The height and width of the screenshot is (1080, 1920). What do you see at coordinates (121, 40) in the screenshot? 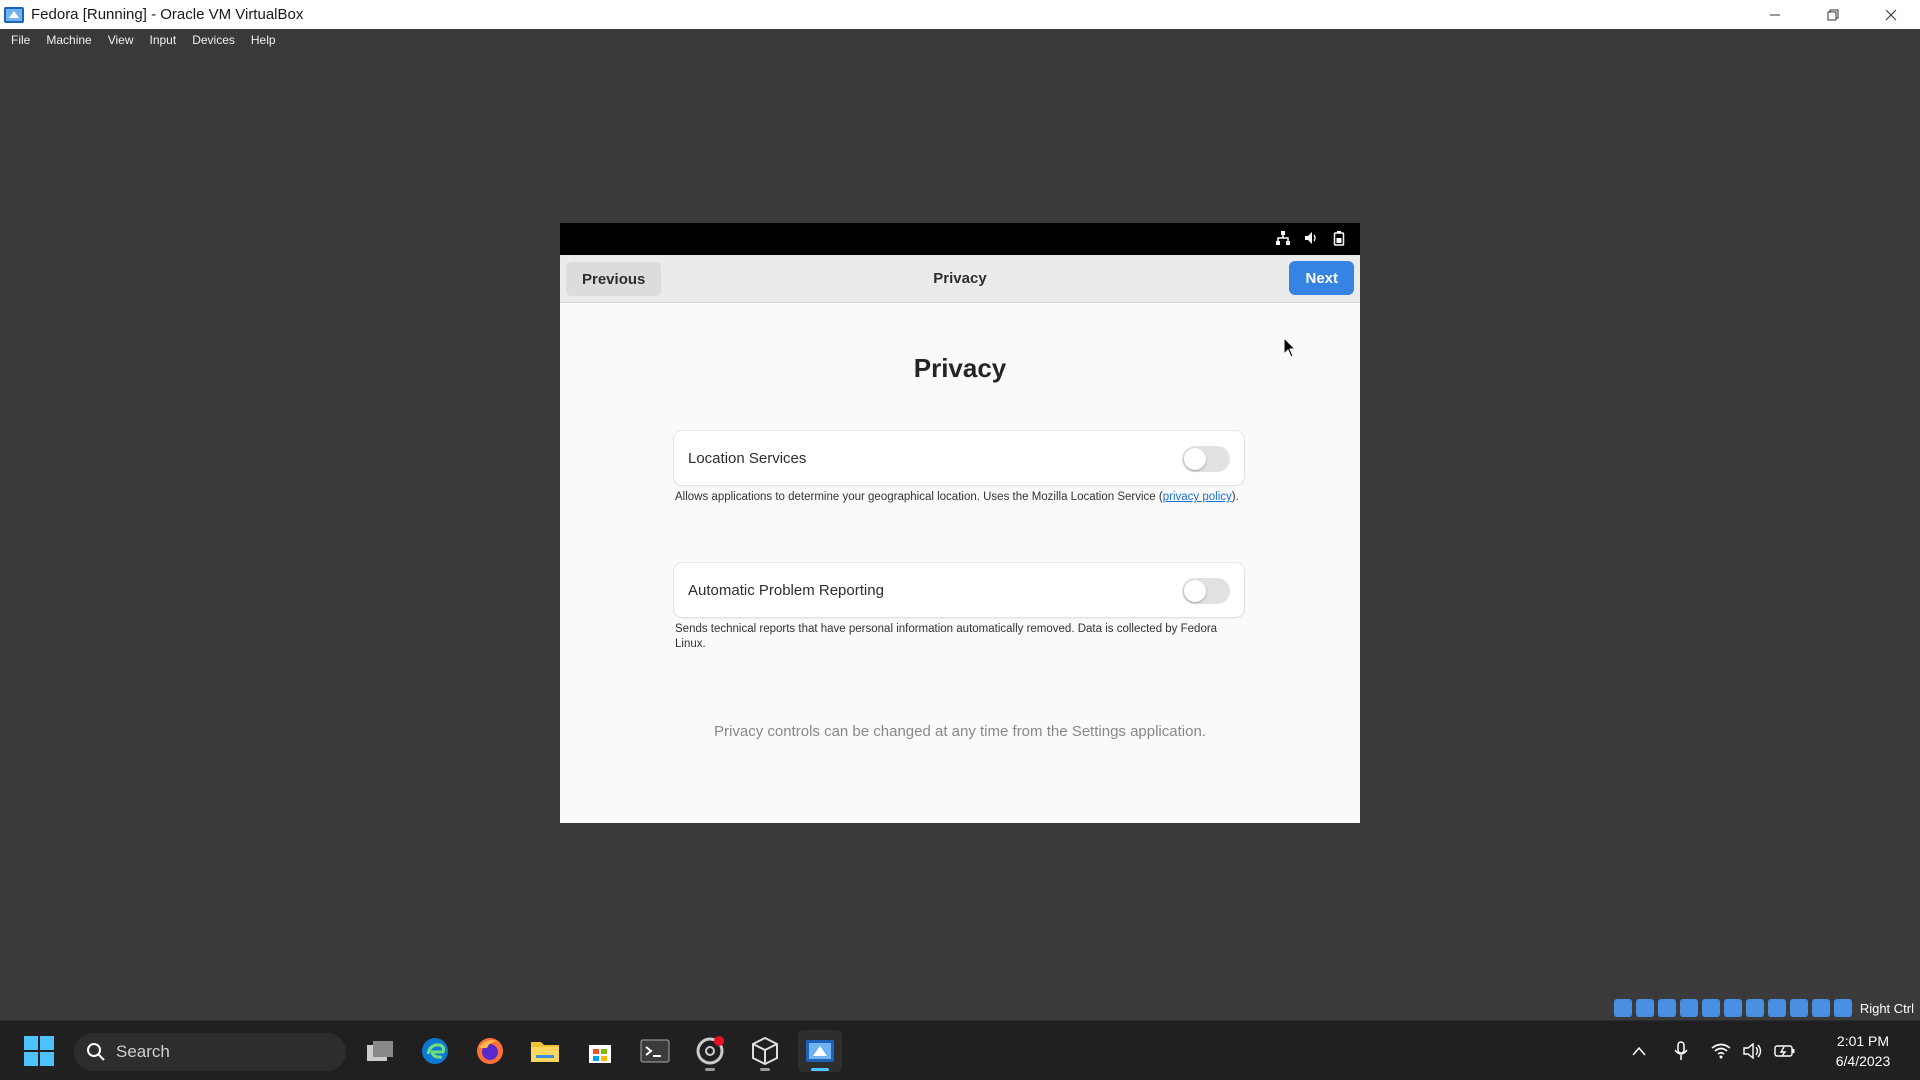
I see `menu-view: View` at bounding box center [121, 40].